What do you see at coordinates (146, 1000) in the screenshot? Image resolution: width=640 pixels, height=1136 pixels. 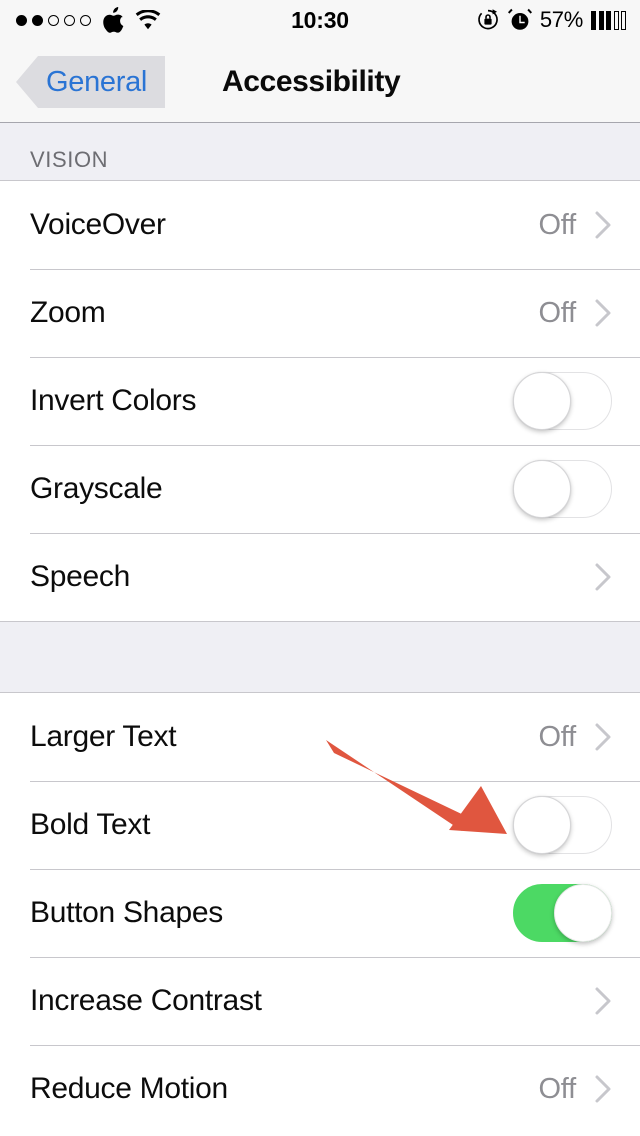 I see `row-label: Increase Contrast` at bounding box center [146, 1000].